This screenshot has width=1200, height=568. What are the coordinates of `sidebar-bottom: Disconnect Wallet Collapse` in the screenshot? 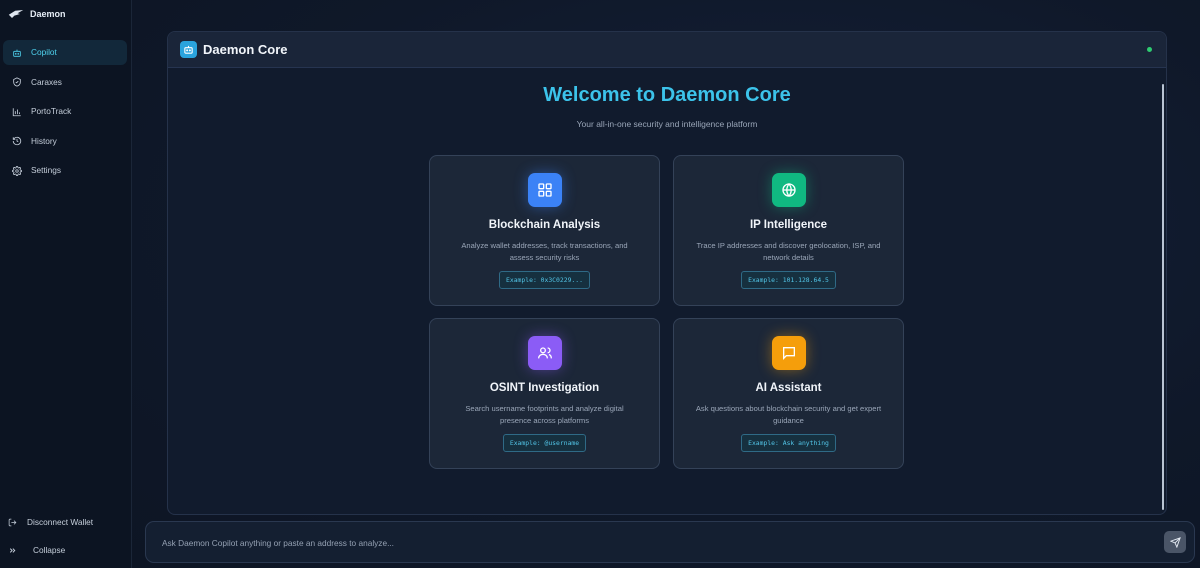 It's located at (65, 536).